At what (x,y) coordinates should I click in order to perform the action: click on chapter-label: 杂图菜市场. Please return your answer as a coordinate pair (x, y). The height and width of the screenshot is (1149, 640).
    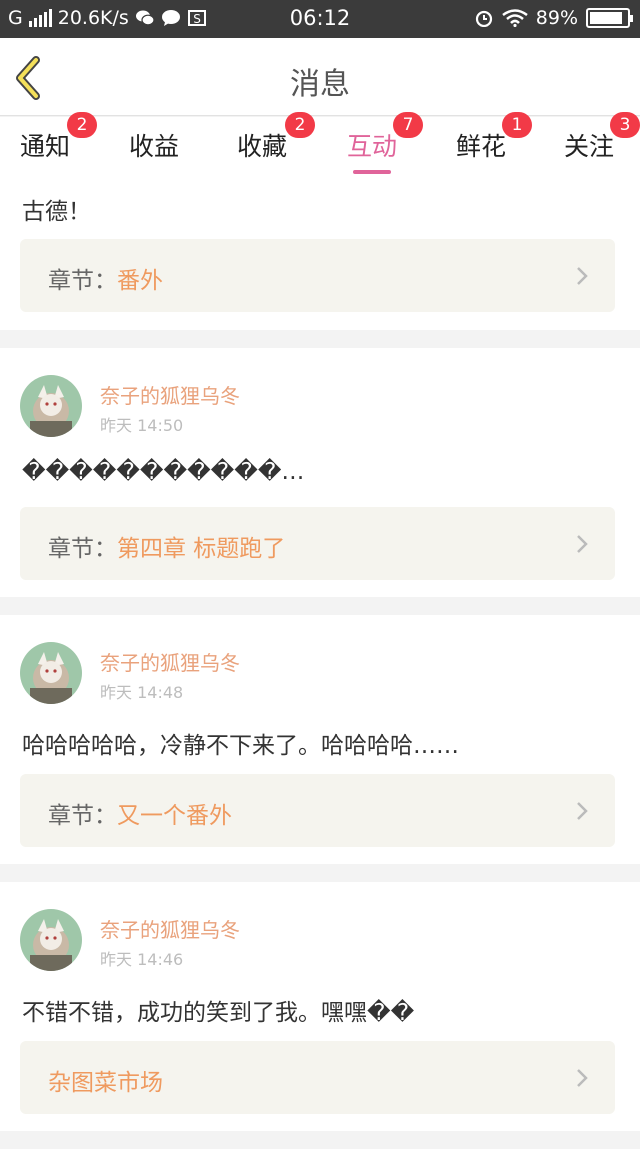
    Looking at the image, I should click on (105, 1080).